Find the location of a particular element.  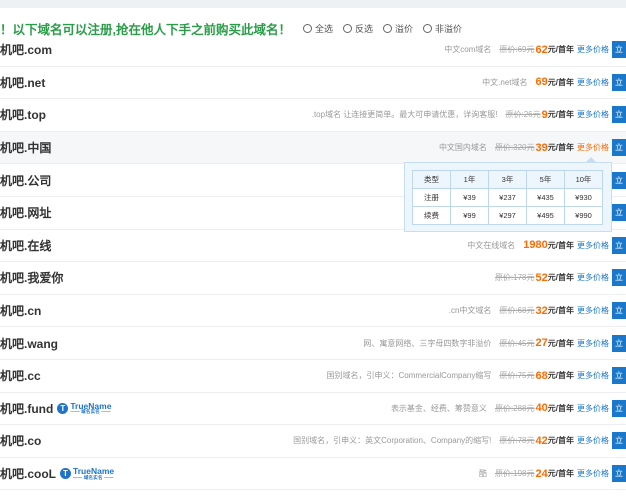

original-price: 原价:75元 is located at coordinates (517, 376).